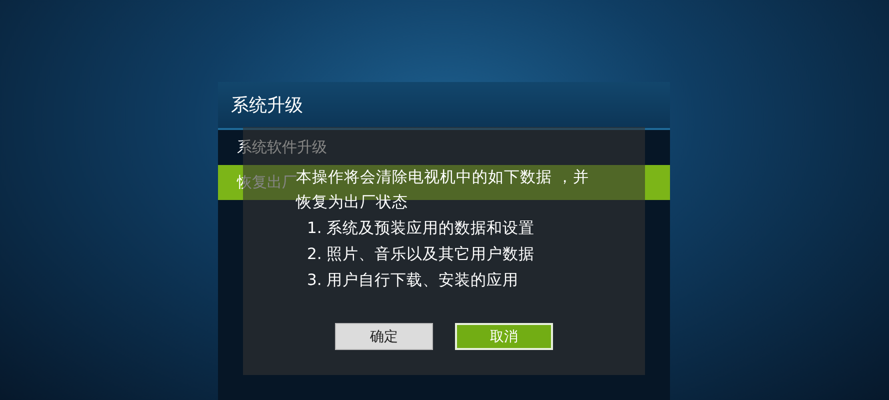 This screenshot has height=400, width=889. I want to click on dialog-button: 确定, so click(384, 336).